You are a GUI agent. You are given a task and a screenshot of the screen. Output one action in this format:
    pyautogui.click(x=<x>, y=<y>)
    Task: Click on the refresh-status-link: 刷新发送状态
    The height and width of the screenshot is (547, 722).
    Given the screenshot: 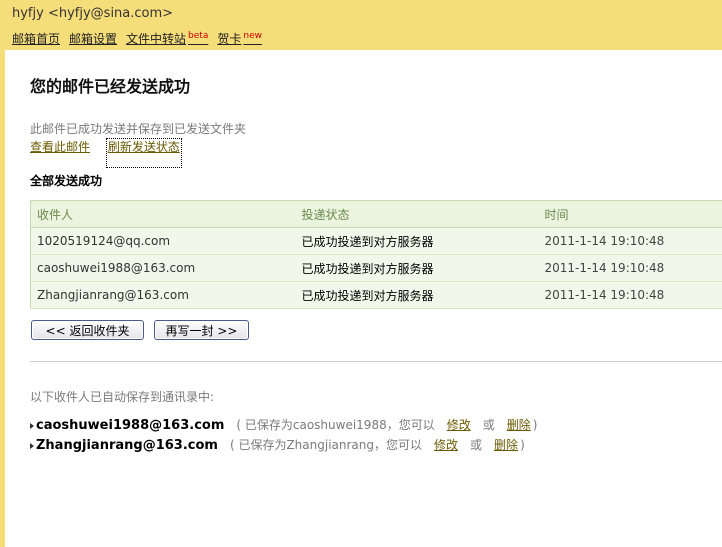 What is the action you would take?
    pyautogui.click(x=143, y=153)
    